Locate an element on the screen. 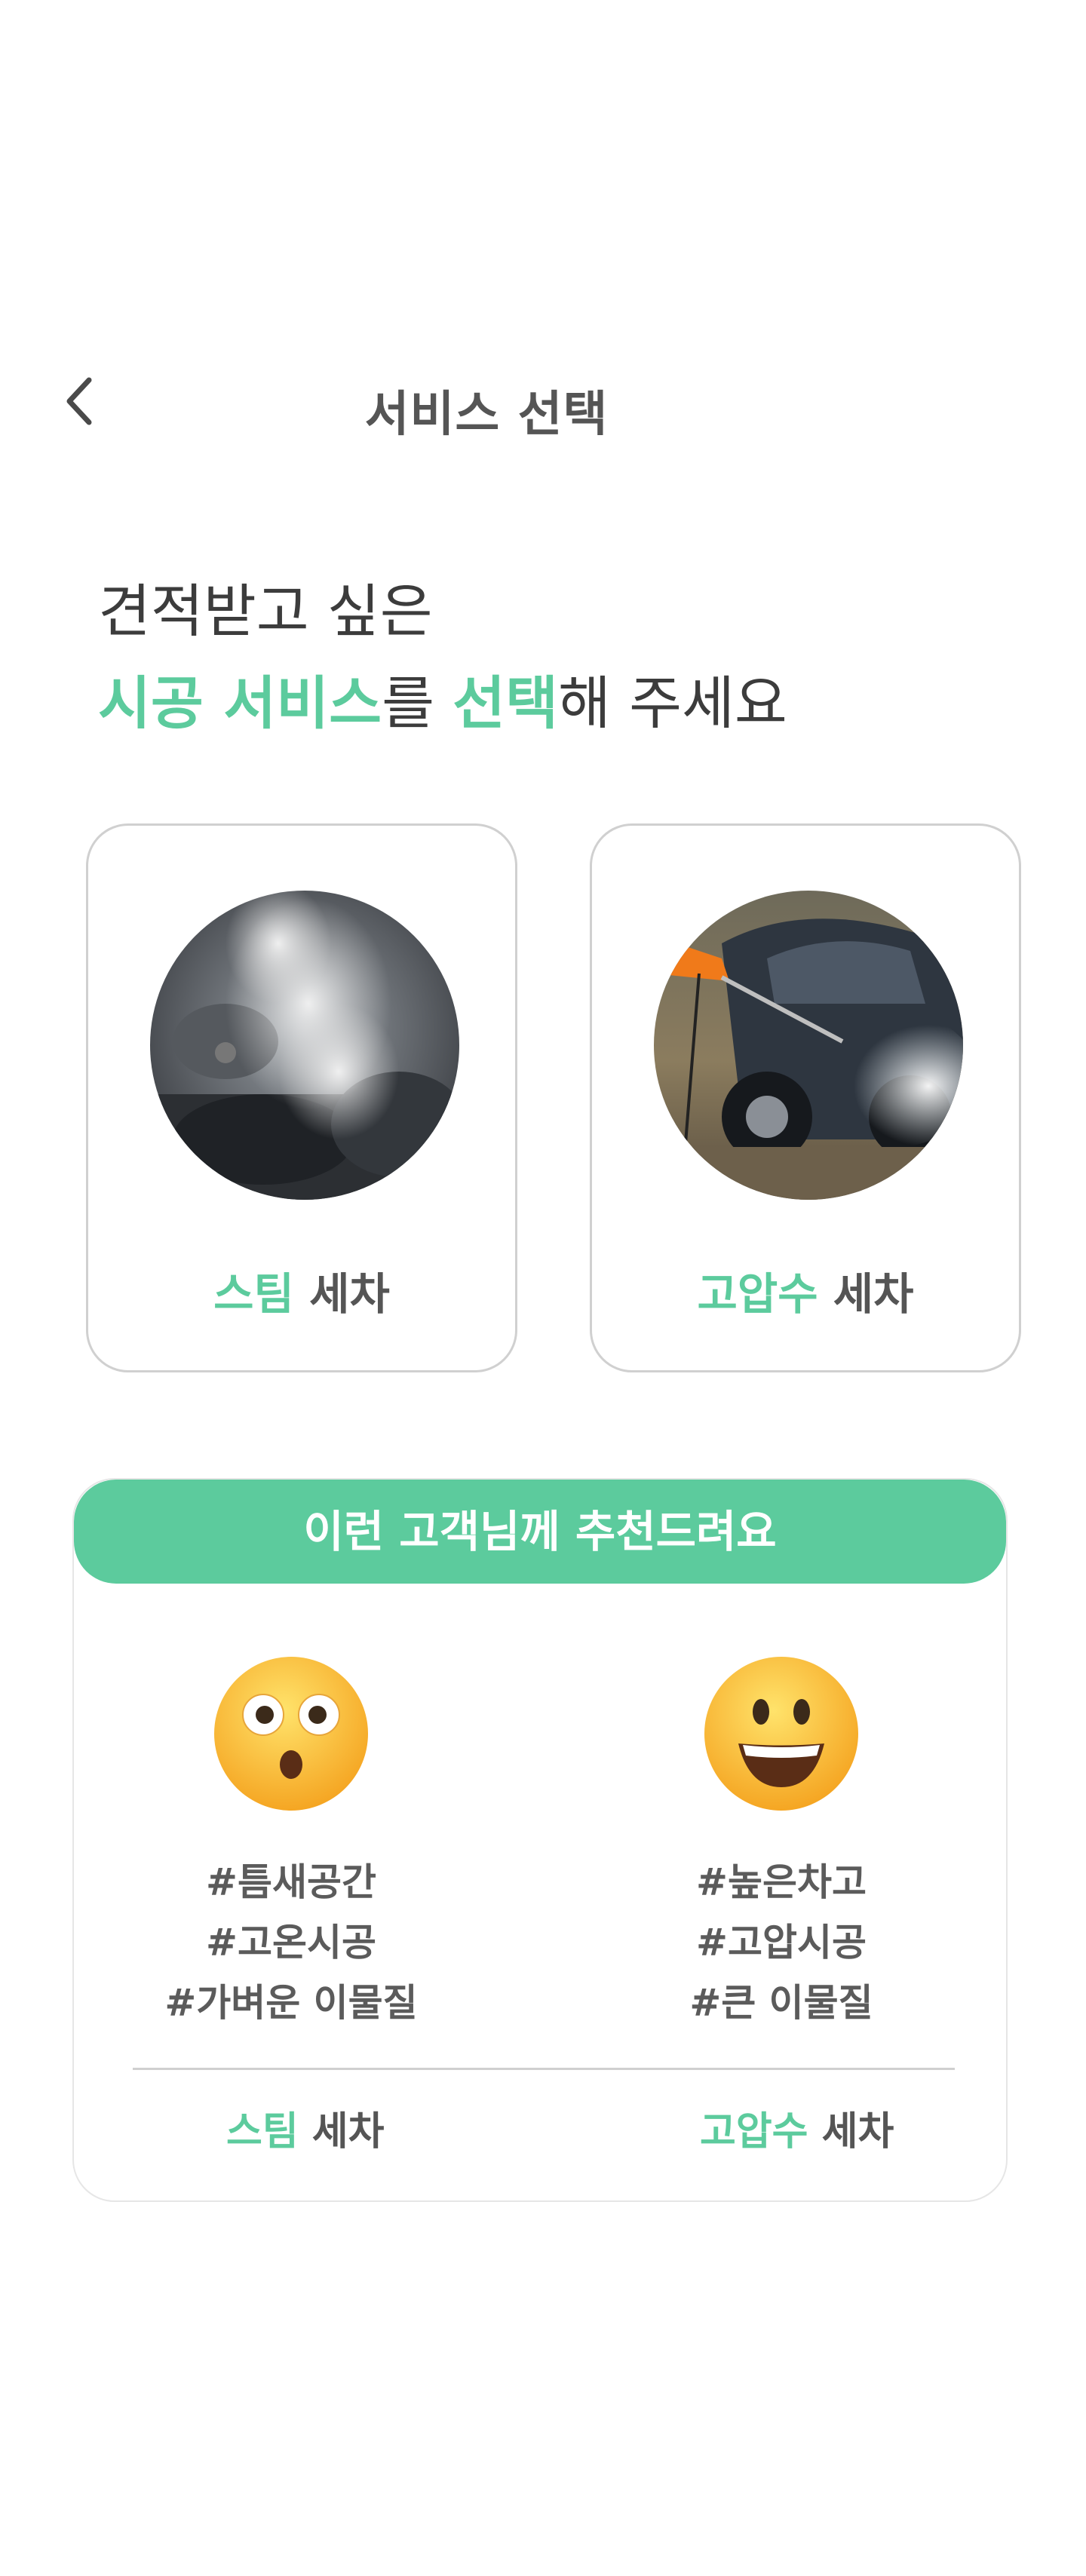 The image size is (1086, 2576). surprised-face-emoji is located at coordinates (291, 1733).